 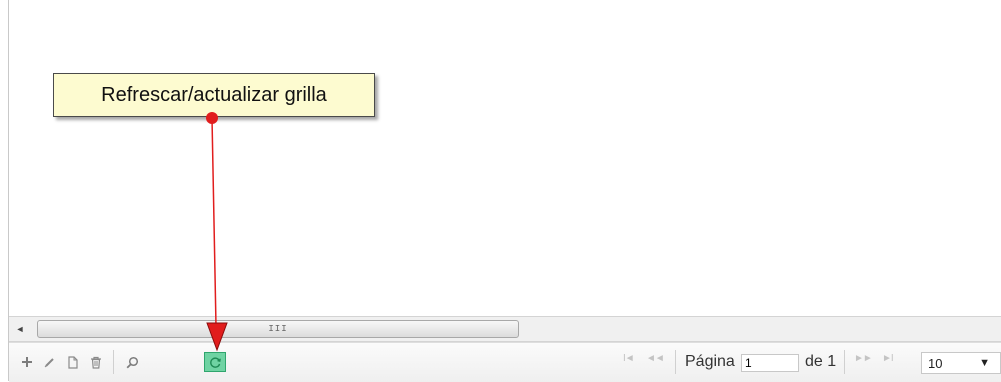 What do you see at coordinates (655, 358) in the screenshot?
I see `prev-page-button: ◄◄` at bounding box center [655, 358].